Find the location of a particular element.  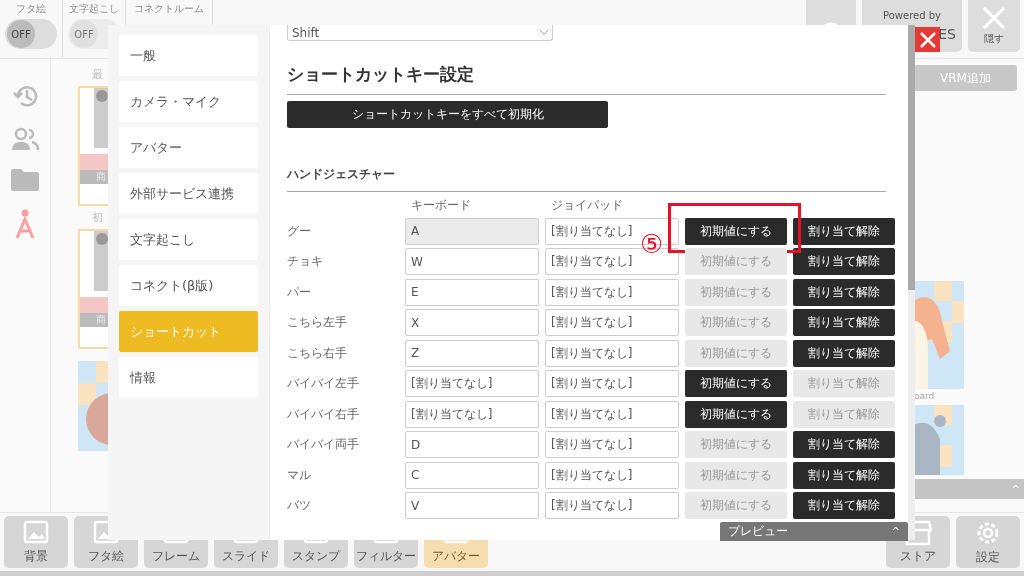

toggle-switch: OFF is located at coordinates (31, 34).